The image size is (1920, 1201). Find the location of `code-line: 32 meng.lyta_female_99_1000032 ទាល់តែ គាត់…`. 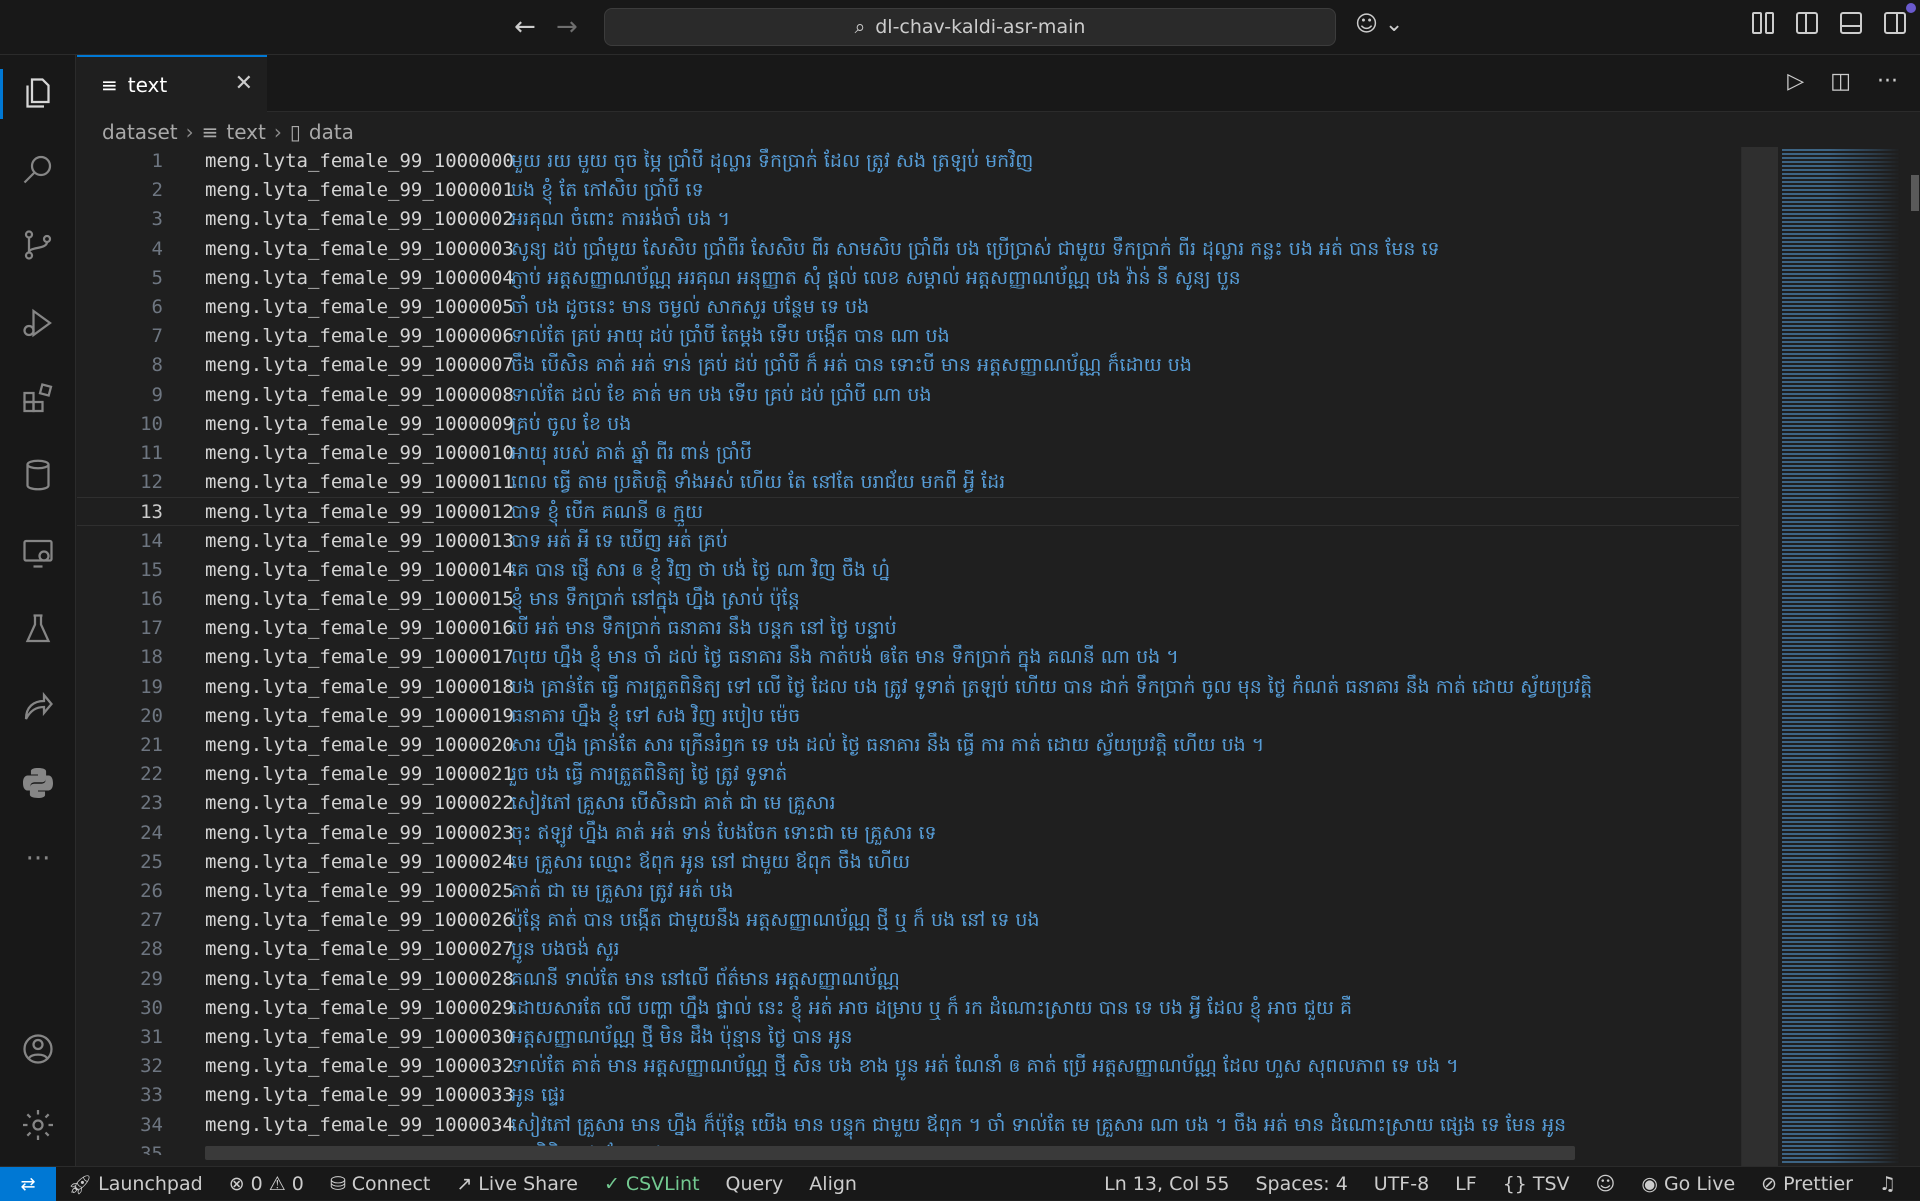

code-line: 32 meng.lyta_female_99_1000032 ទាល់តែ គាត់… is located at coordinates (908, 1066).